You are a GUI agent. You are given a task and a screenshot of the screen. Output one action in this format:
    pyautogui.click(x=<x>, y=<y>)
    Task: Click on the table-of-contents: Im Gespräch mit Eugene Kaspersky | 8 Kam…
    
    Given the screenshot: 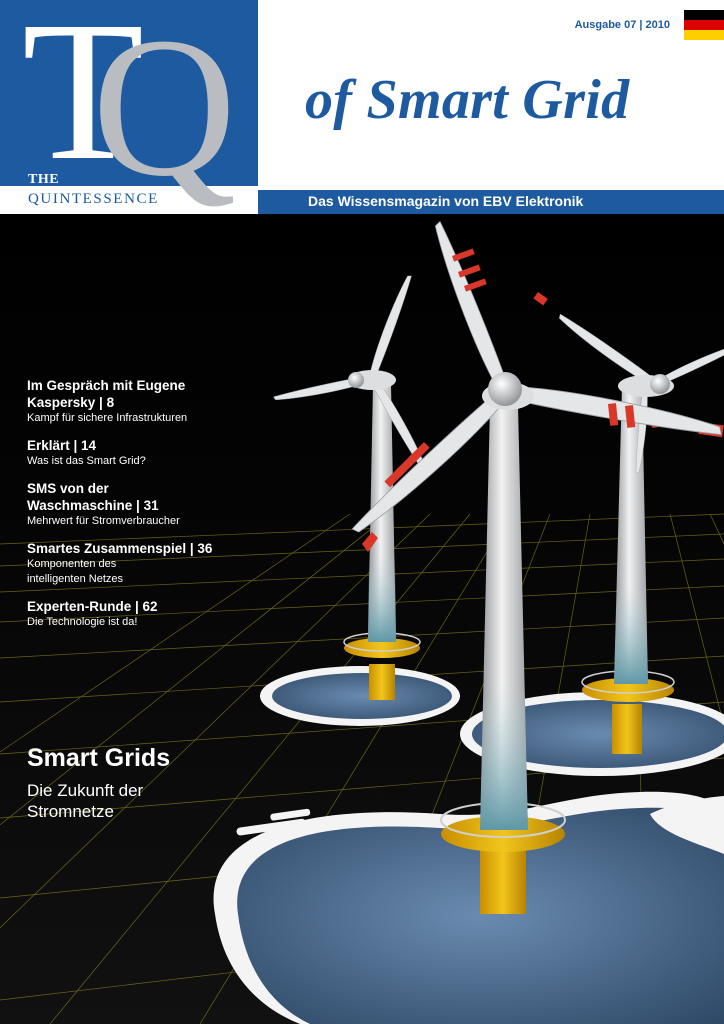 What is the action you would take?
    pyautogui.click(x=157, y=509)
    